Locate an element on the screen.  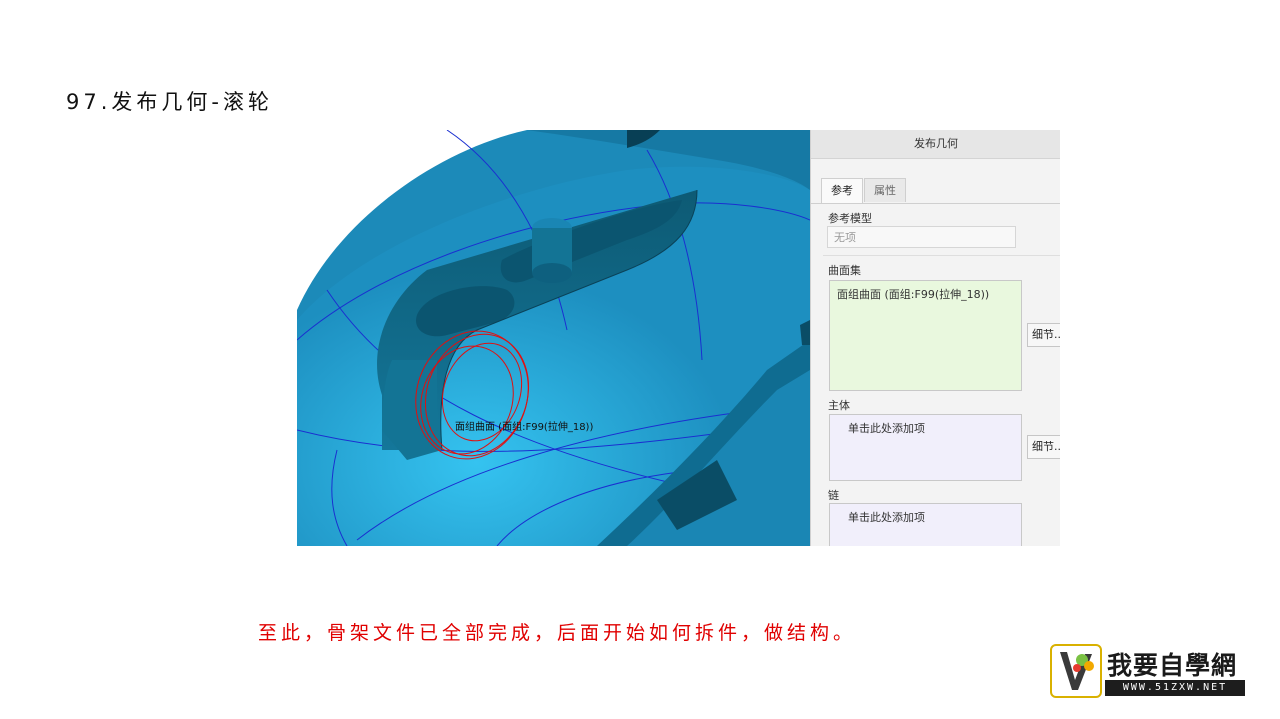
bodies-placeholder: 单击此处添加项 is located at coordinates (886, 428).